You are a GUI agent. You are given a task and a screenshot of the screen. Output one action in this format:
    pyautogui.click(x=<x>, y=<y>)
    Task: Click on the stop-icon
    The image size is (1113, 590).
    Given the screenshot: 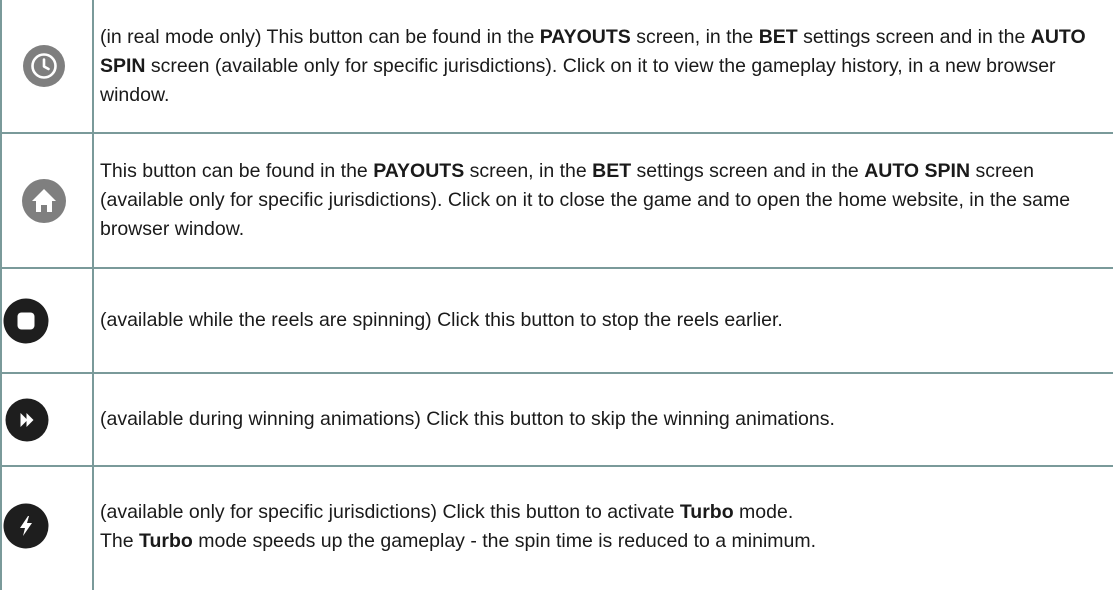 What is the action you would take?
    pyautogui.click(x=26, y=320)
    